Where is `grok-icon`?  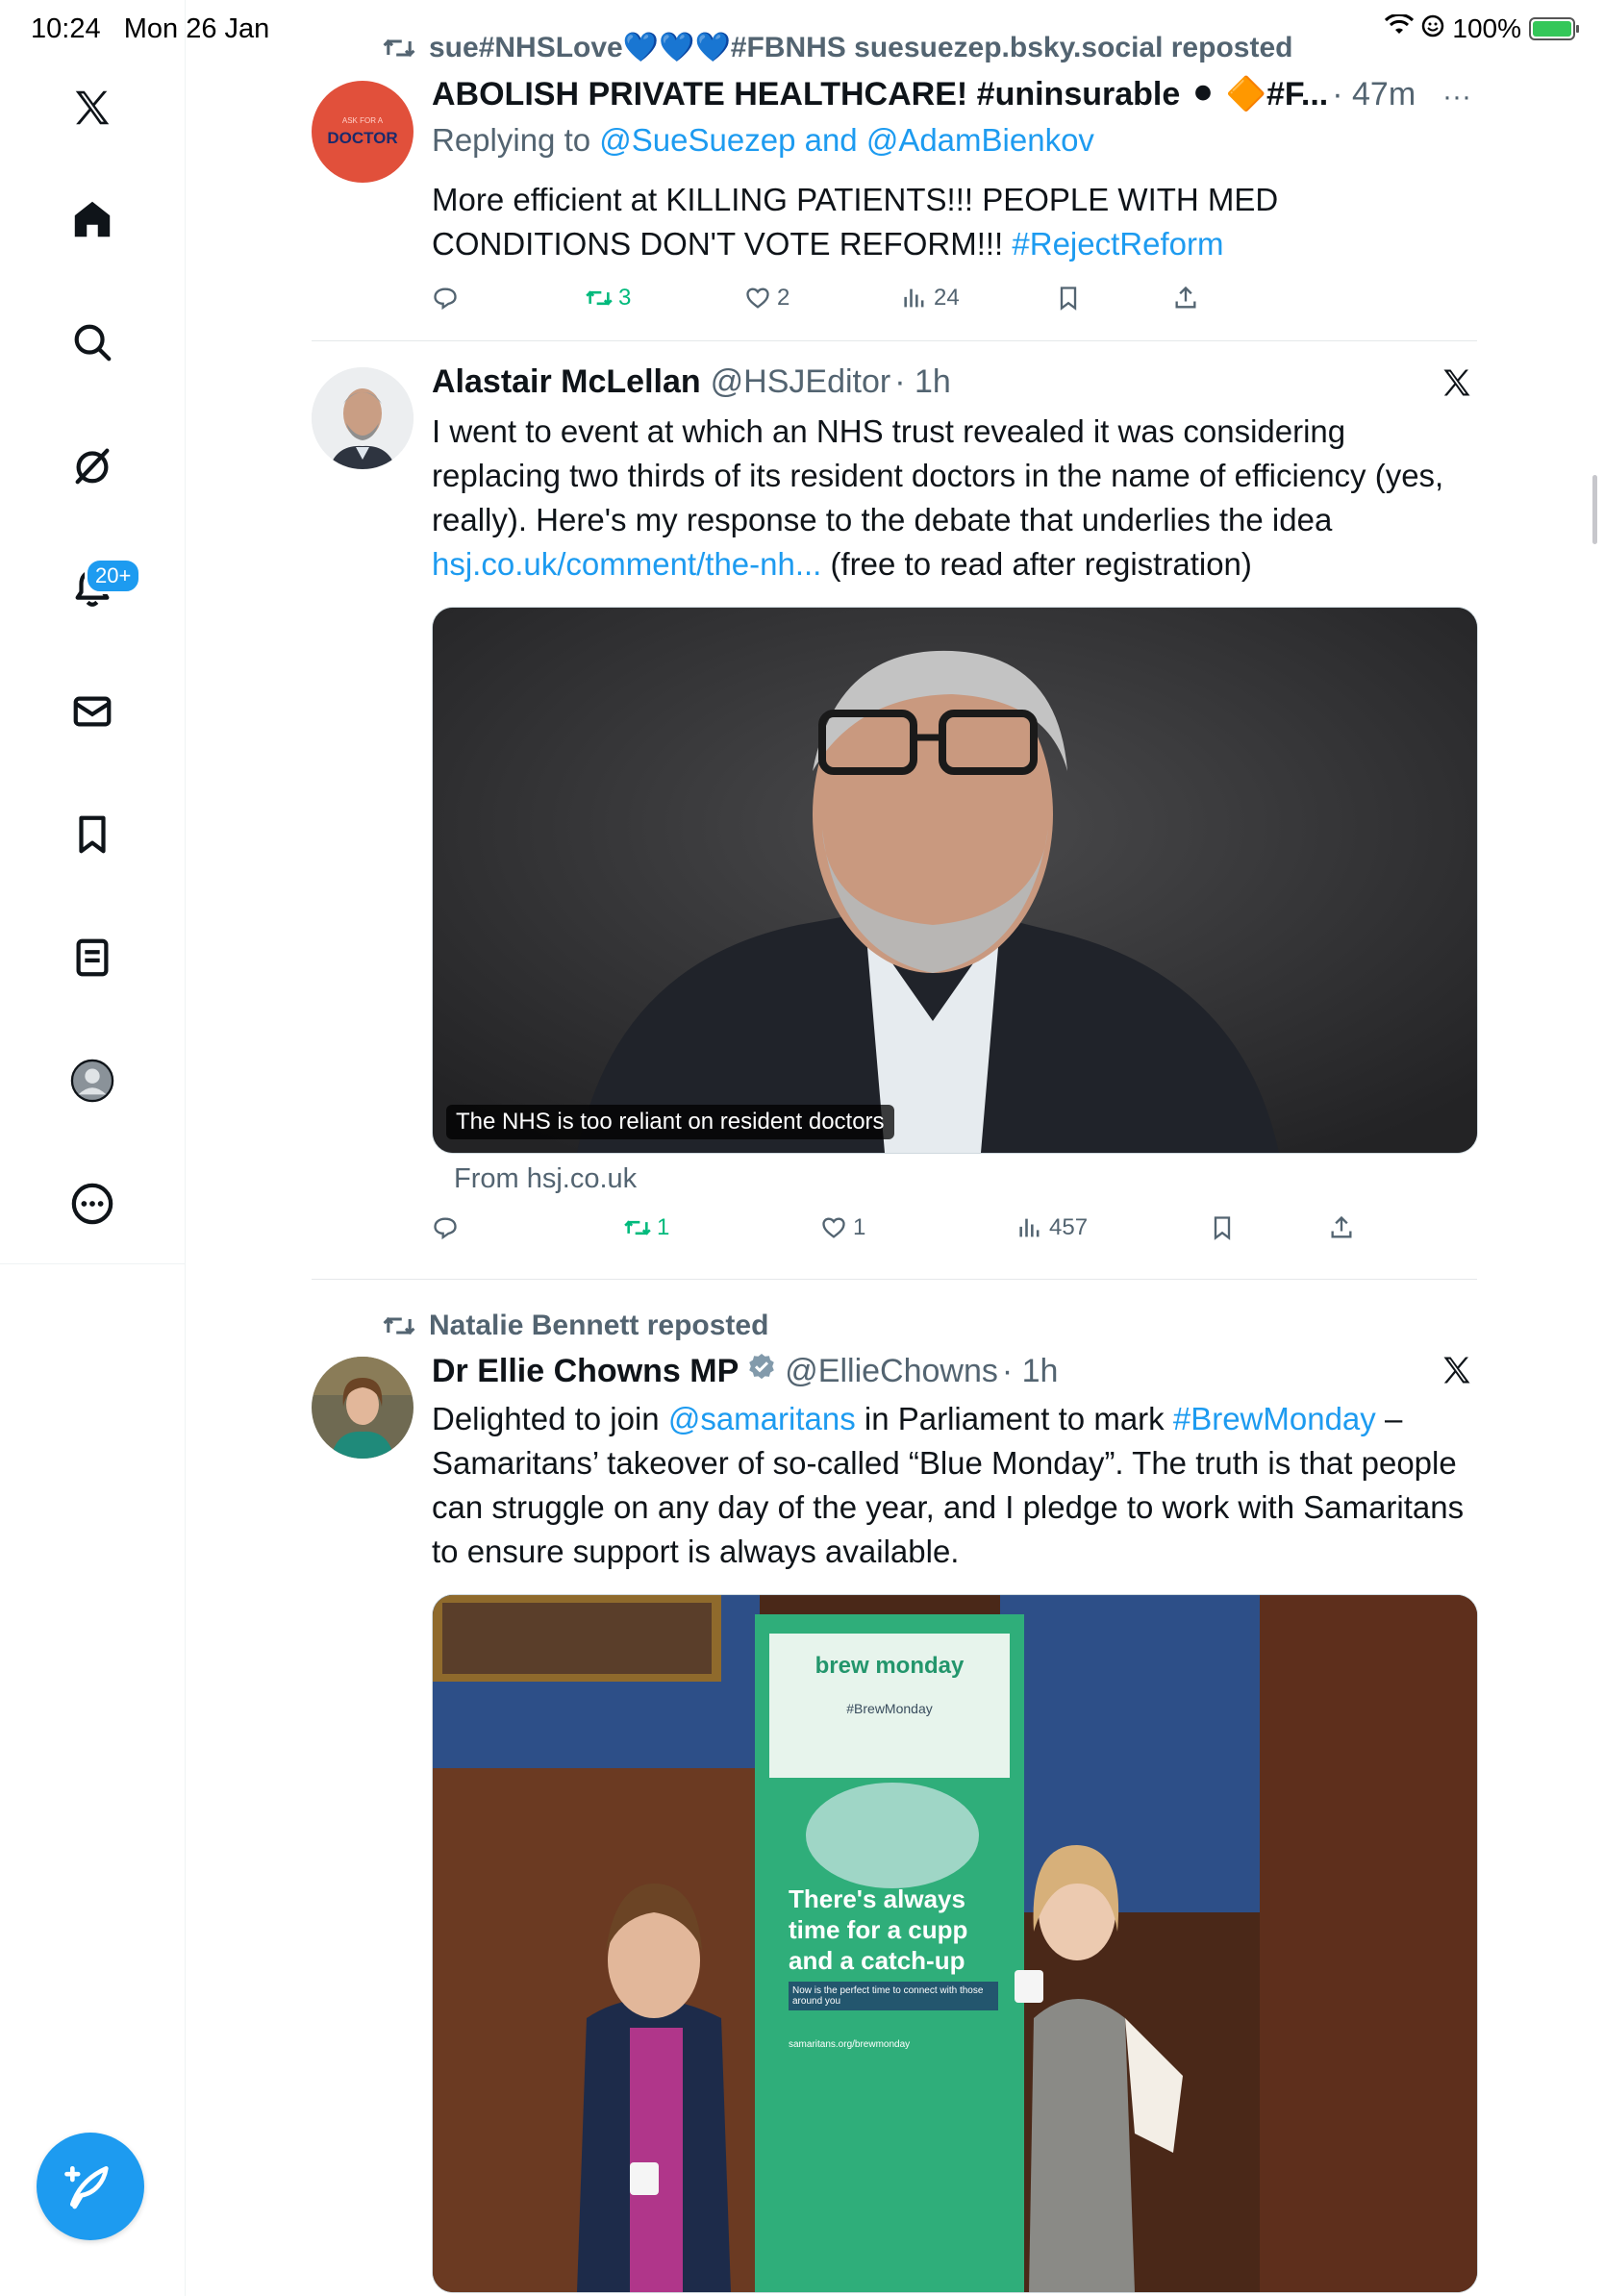 grok-icon is located at coordinates (92, 465).